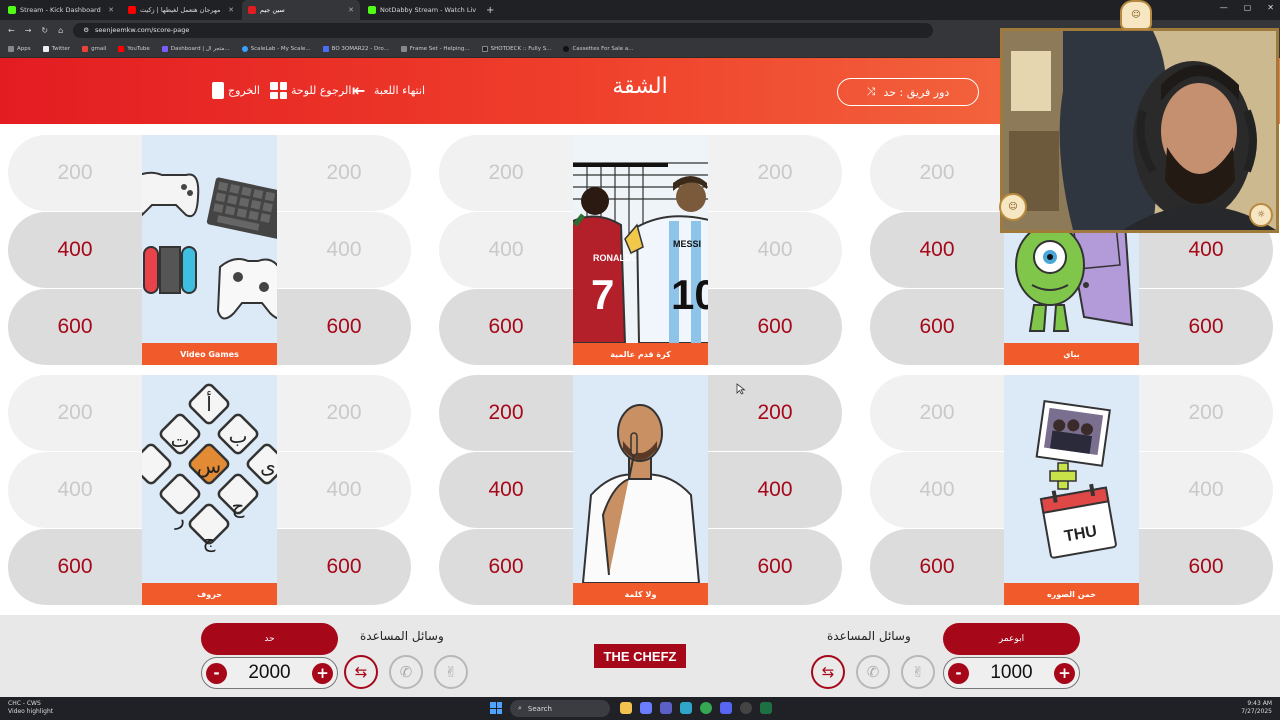 This screenshot has height=720, width=1280. I want to click on obs-icon, so click(746, 708).